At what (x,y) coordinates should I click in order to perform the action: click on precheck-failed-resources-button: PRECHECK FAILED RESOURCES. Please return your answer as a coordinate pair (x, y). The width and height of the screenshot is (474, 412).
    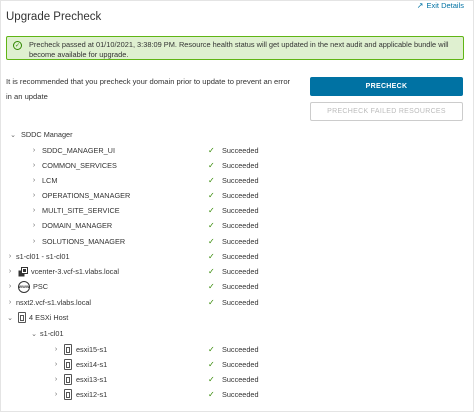
    Looking at the image, I should click on (386, 111).